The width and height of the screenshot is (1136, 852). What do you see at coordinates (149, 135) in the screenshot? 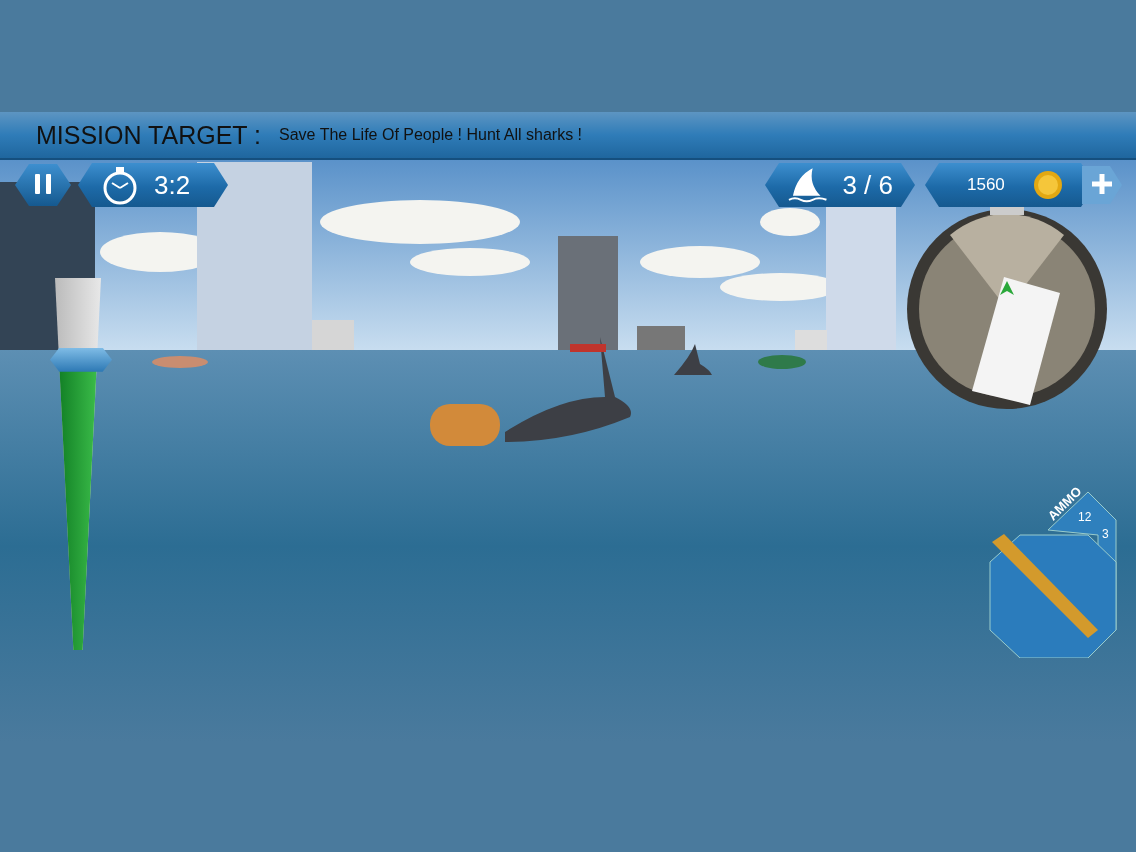
I see `mission-label: MISSION TARGET :` at bounding box center [149, 135].